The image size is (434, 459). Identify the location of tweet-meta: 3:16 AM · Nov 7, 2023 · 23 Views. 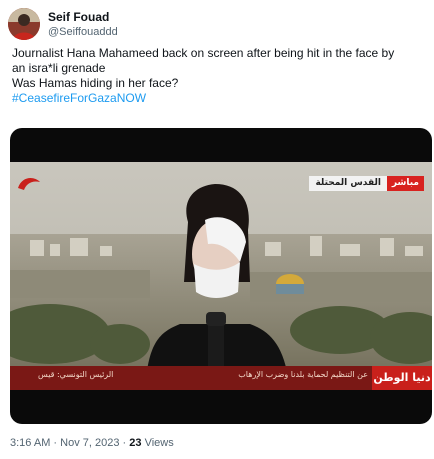
(92, 443).